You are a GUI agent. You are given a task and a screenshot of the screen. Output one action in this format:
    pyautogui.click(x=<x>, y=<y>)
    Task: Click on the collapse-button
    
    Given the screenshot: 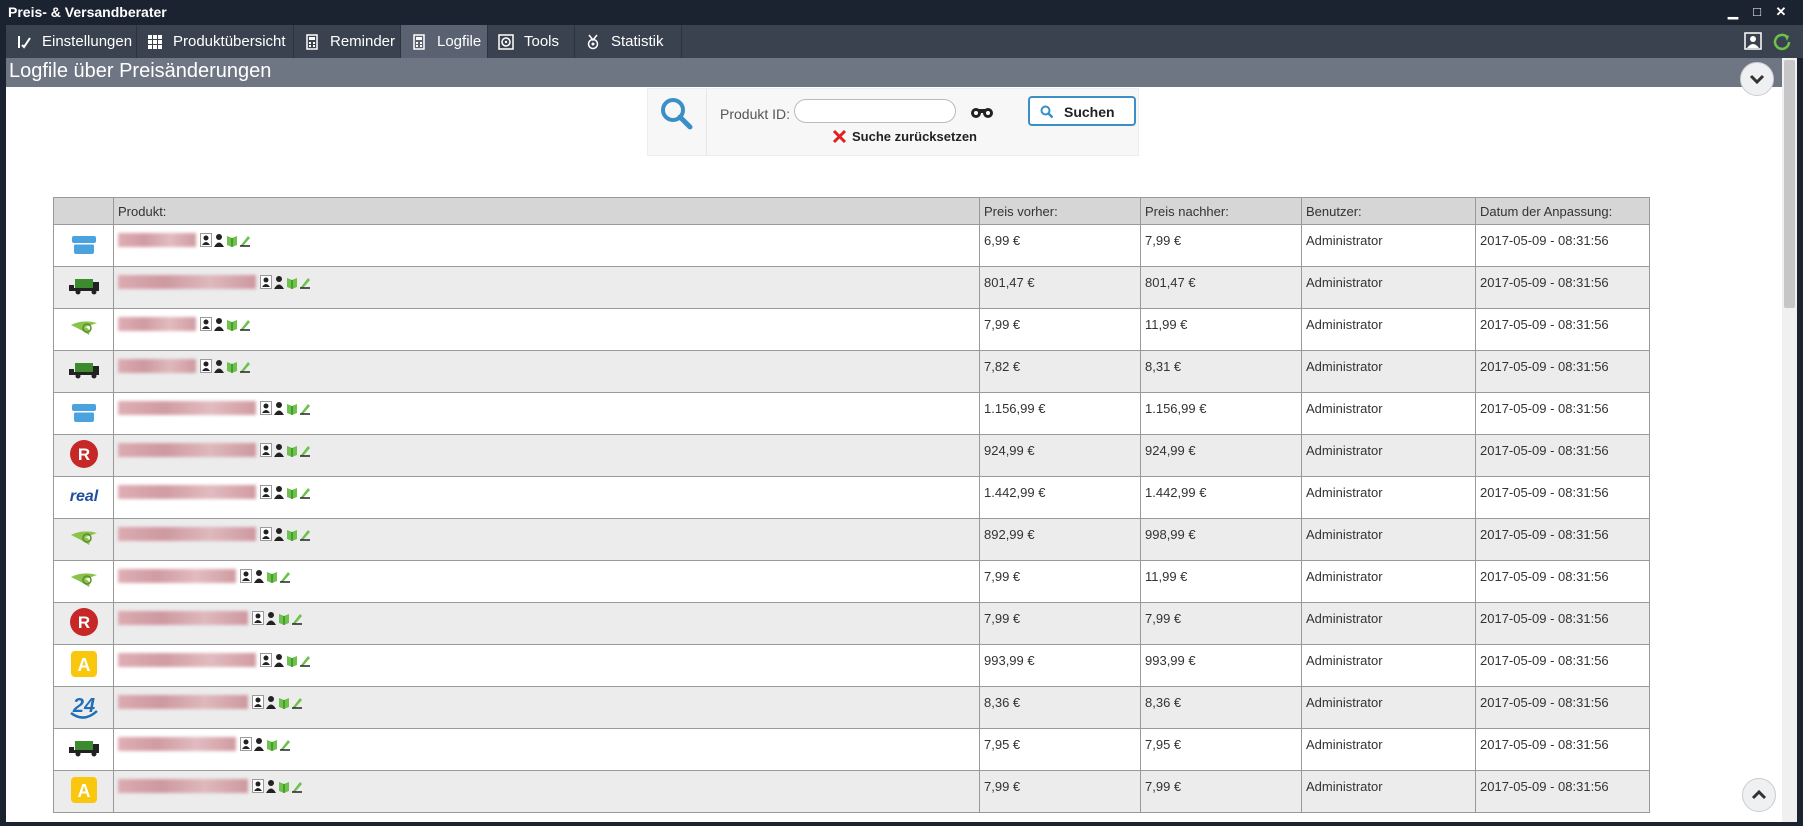 What is the action you would take?
    pyautogui.click(x=1757, y=79)
    